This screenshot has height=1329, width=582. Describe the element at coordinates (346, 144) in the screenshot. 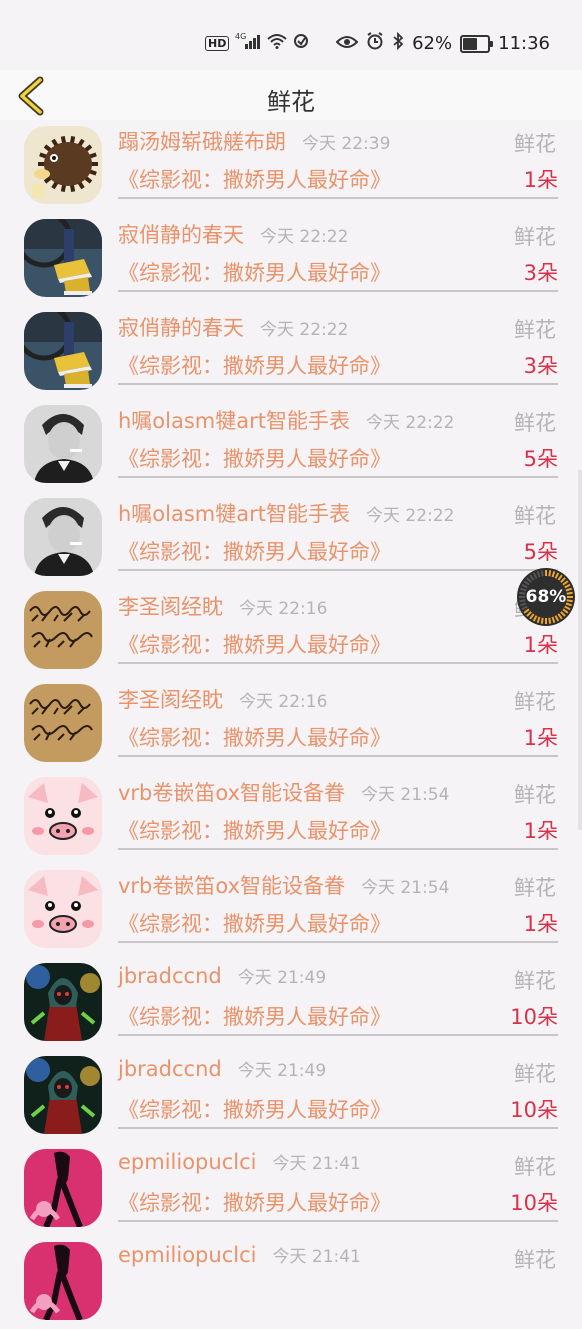

I see `timestamp: 今天 22:39` at that location.